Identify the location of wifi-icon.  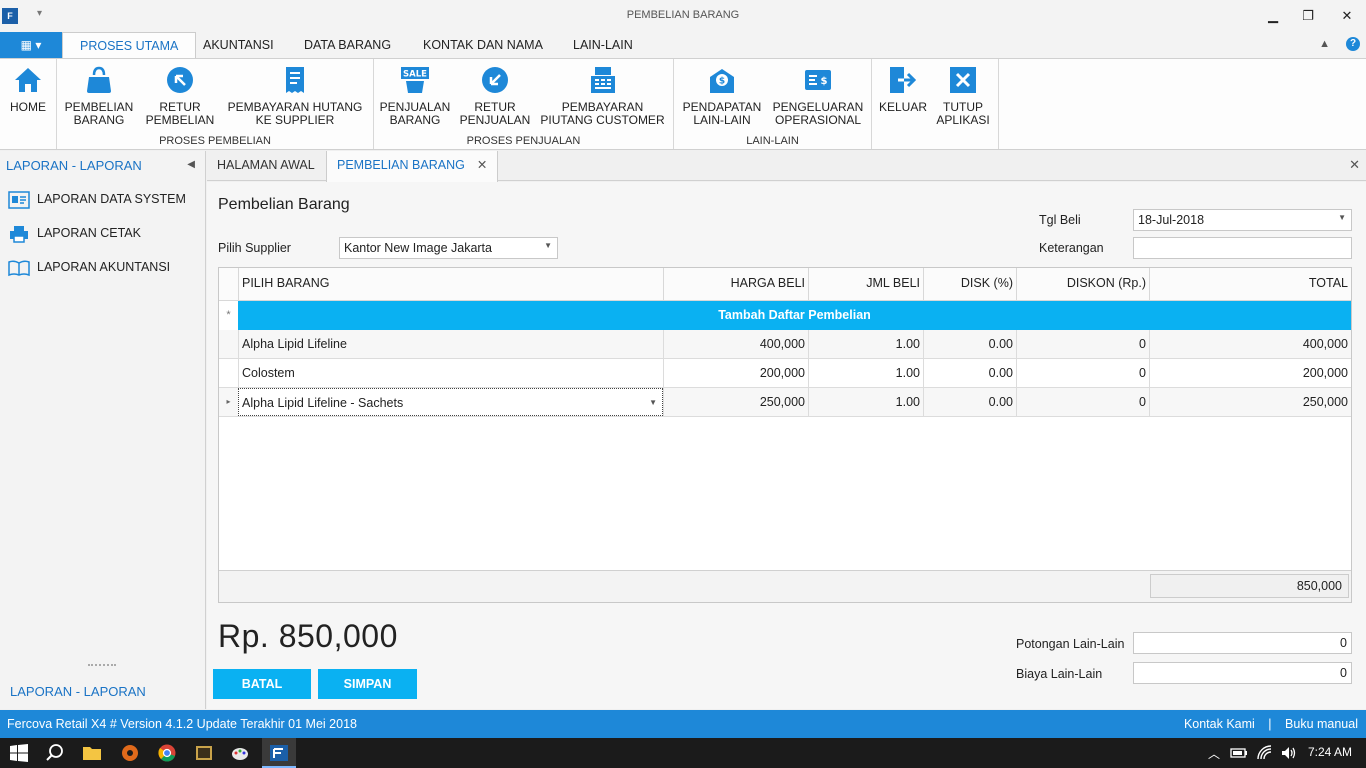
(1265, 753).